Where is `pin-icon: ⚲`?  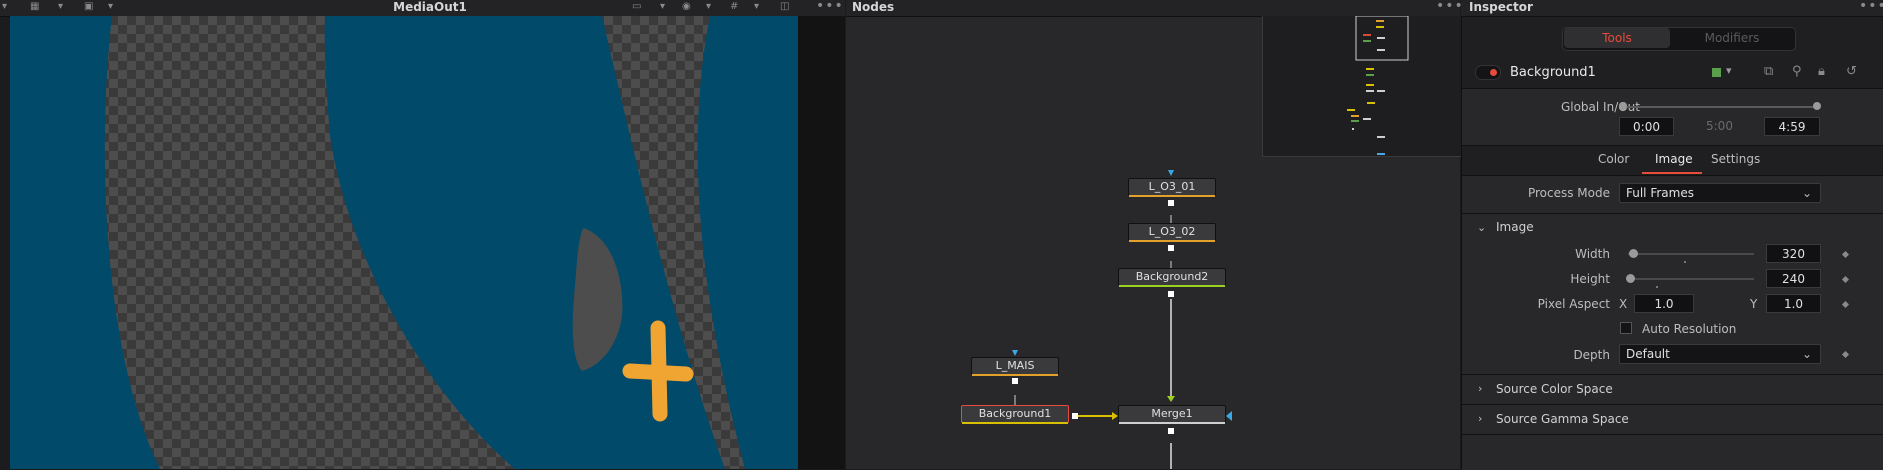 pin-icon: ⚲ is located at coordinates (1797, 71).